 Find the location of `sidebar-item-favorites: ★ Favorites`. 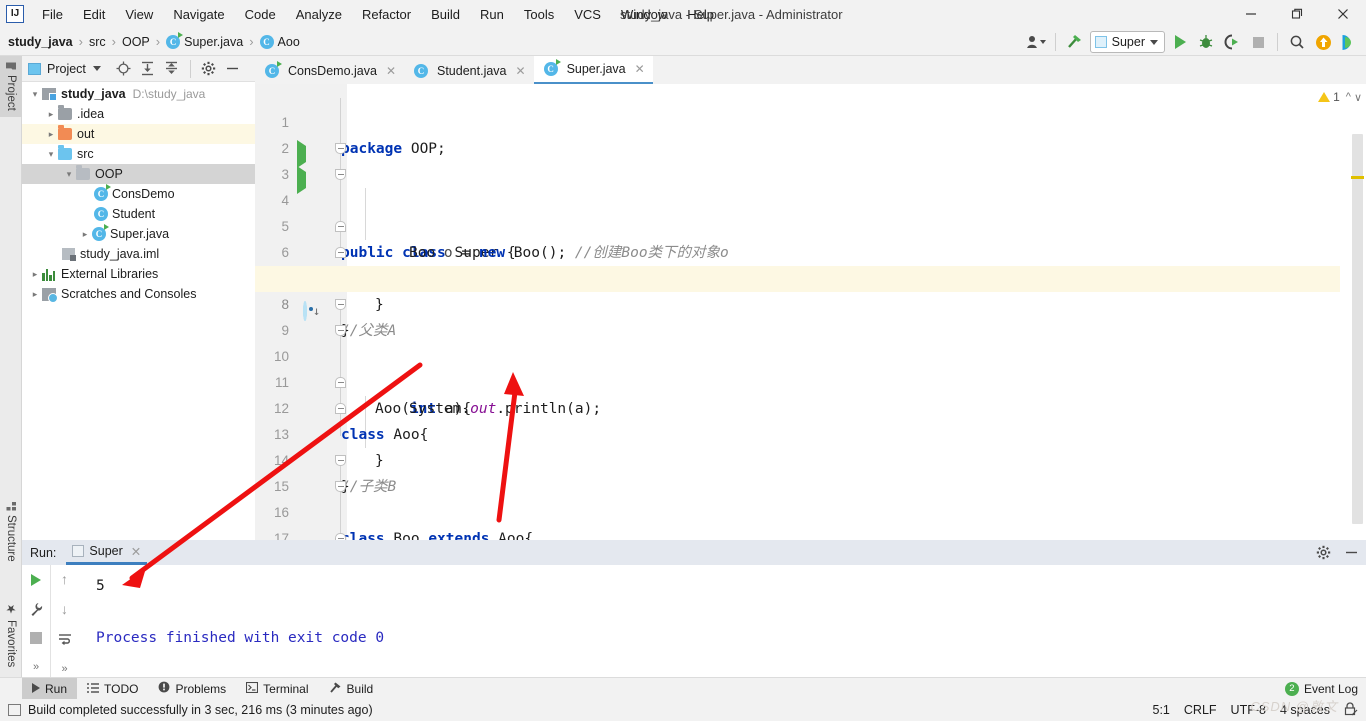

sidebar-item-favorites: ★ Favorites is located at coordinates (11, 634).